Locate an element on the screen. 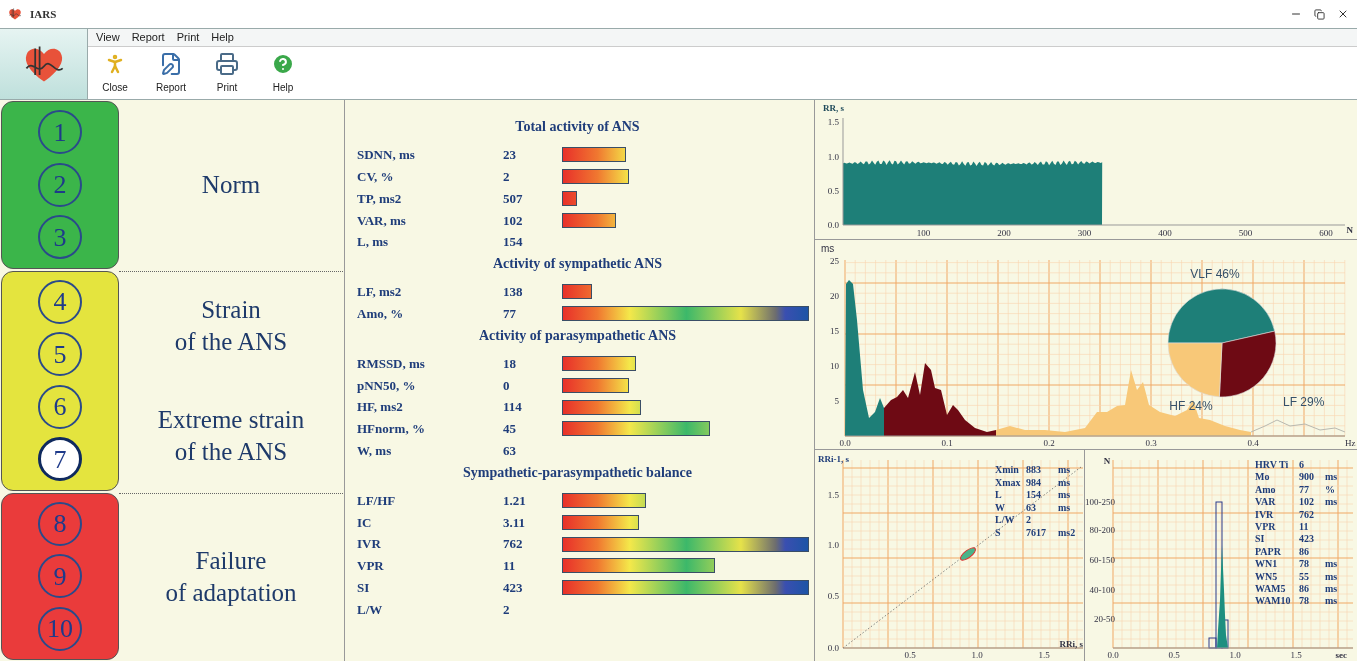  toolbar-button: Print is located at coordinates (227, 73).